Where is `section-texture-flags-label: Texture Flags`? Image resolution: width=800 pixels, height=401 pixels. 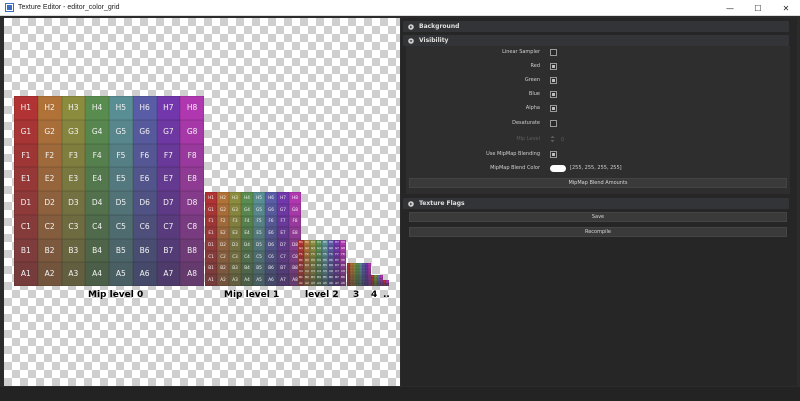 section-texture-flags-label: Texture Flags is located at coordinates (442, 203).